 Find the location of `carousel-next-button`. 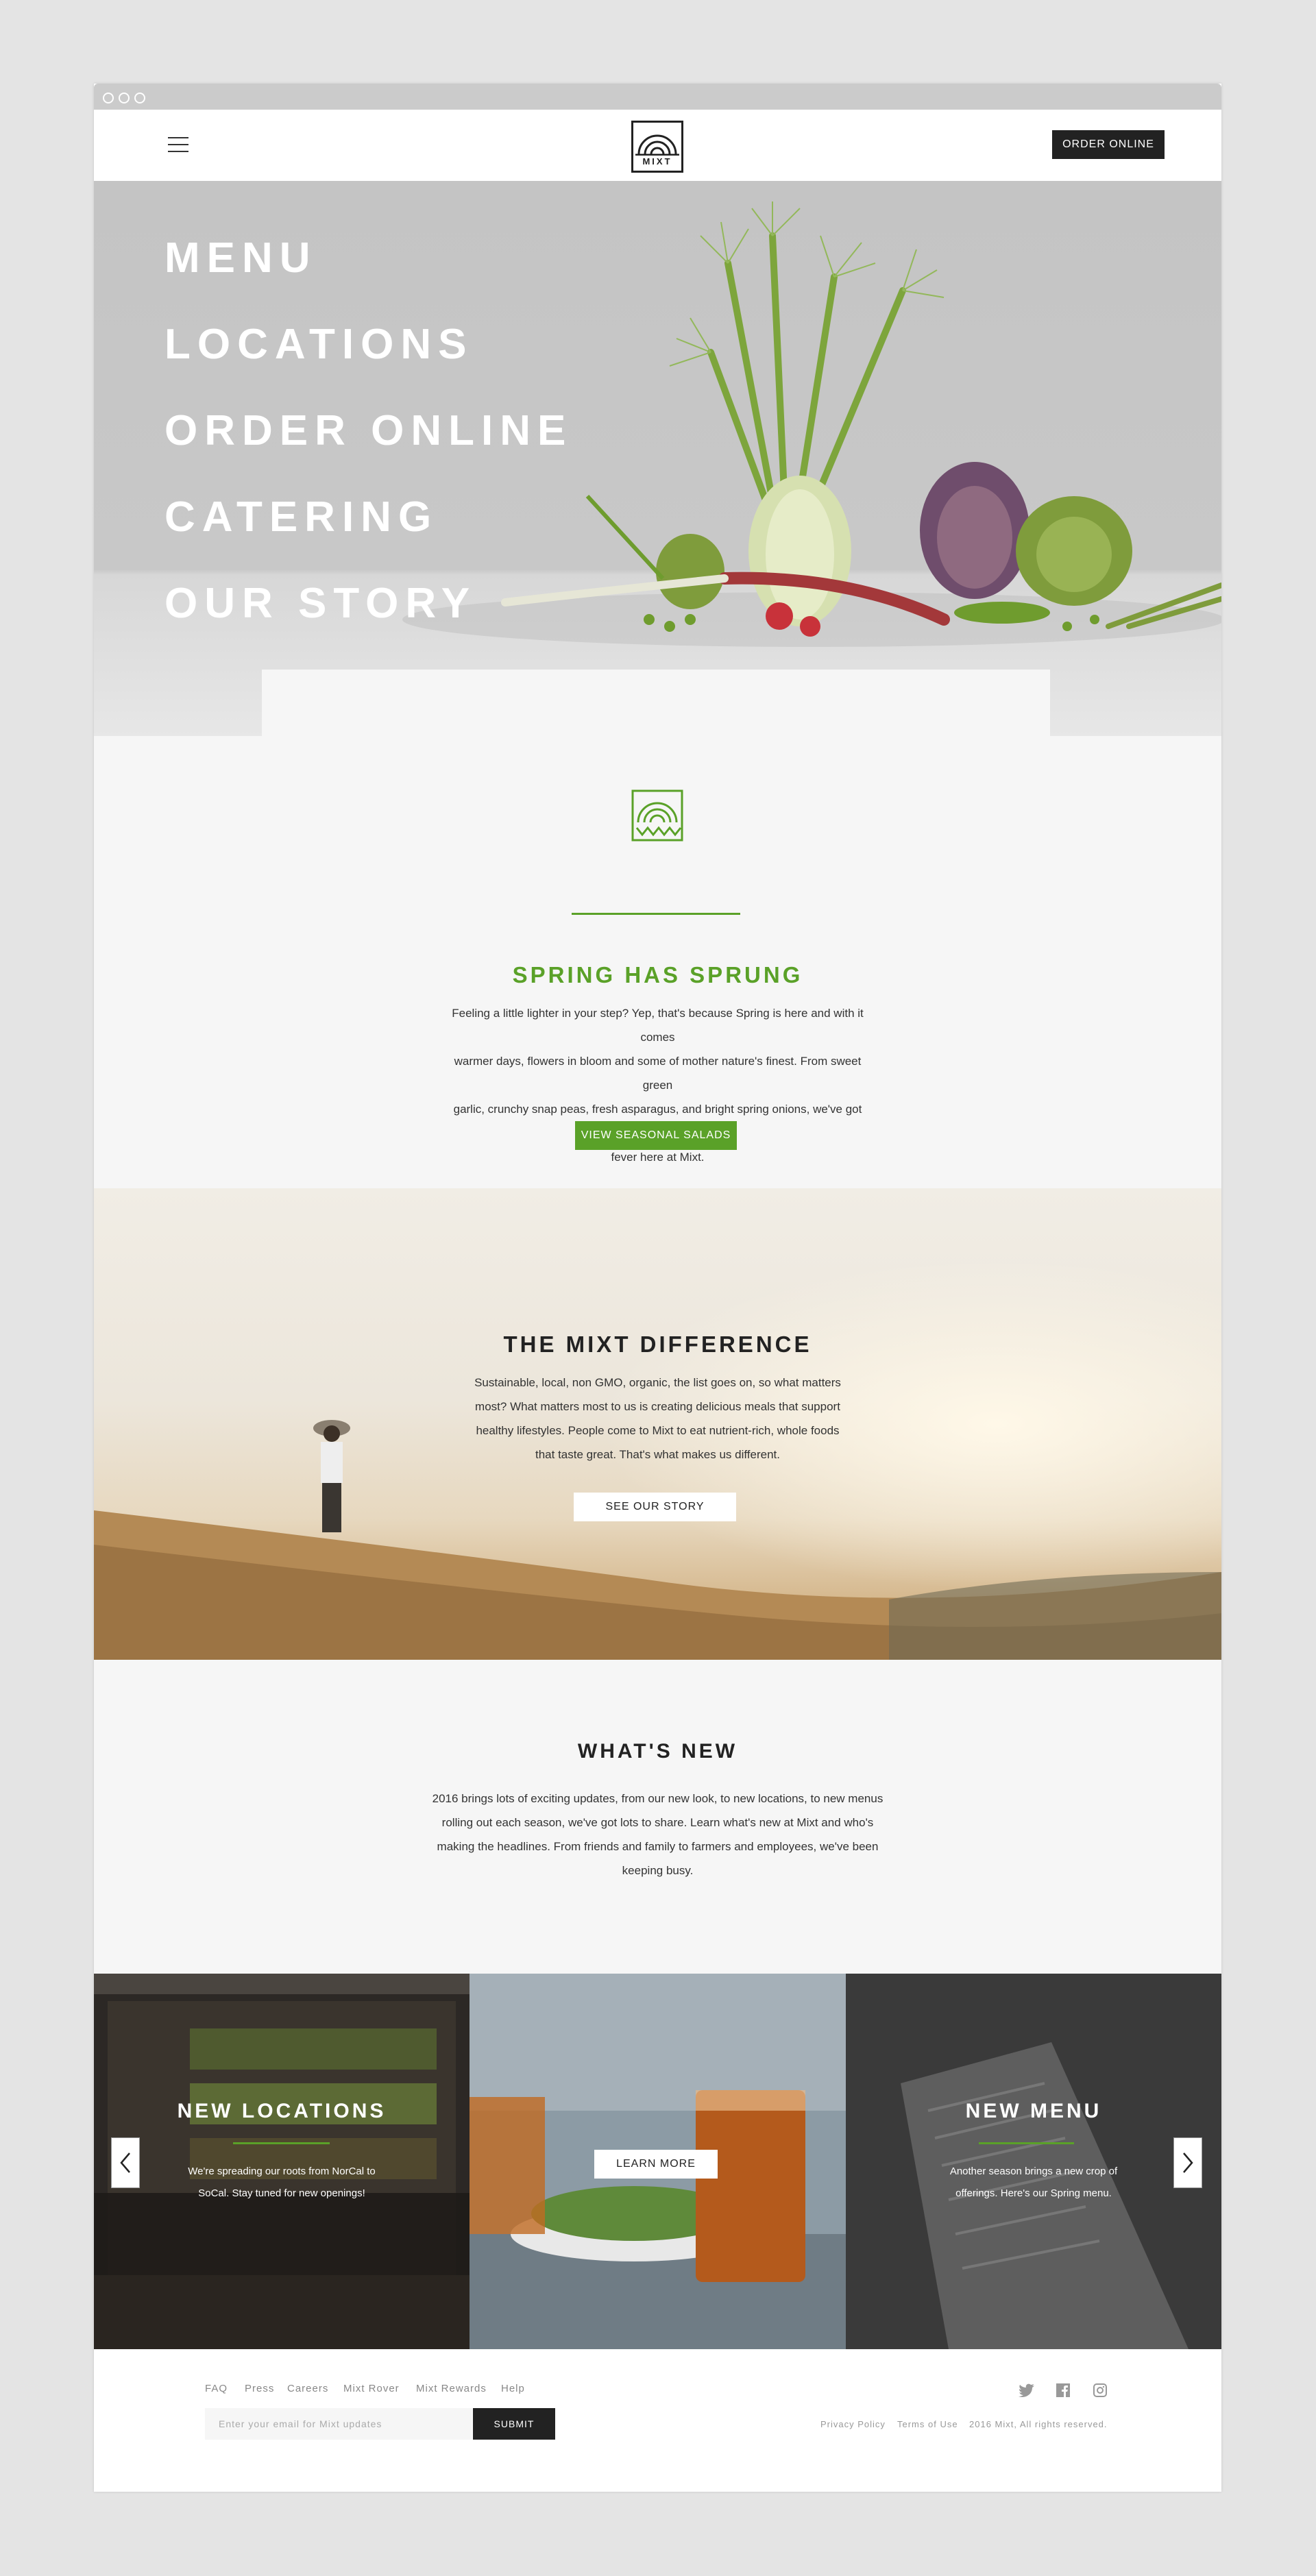

carousel-next-button is located at coordinates (1187, 2163).